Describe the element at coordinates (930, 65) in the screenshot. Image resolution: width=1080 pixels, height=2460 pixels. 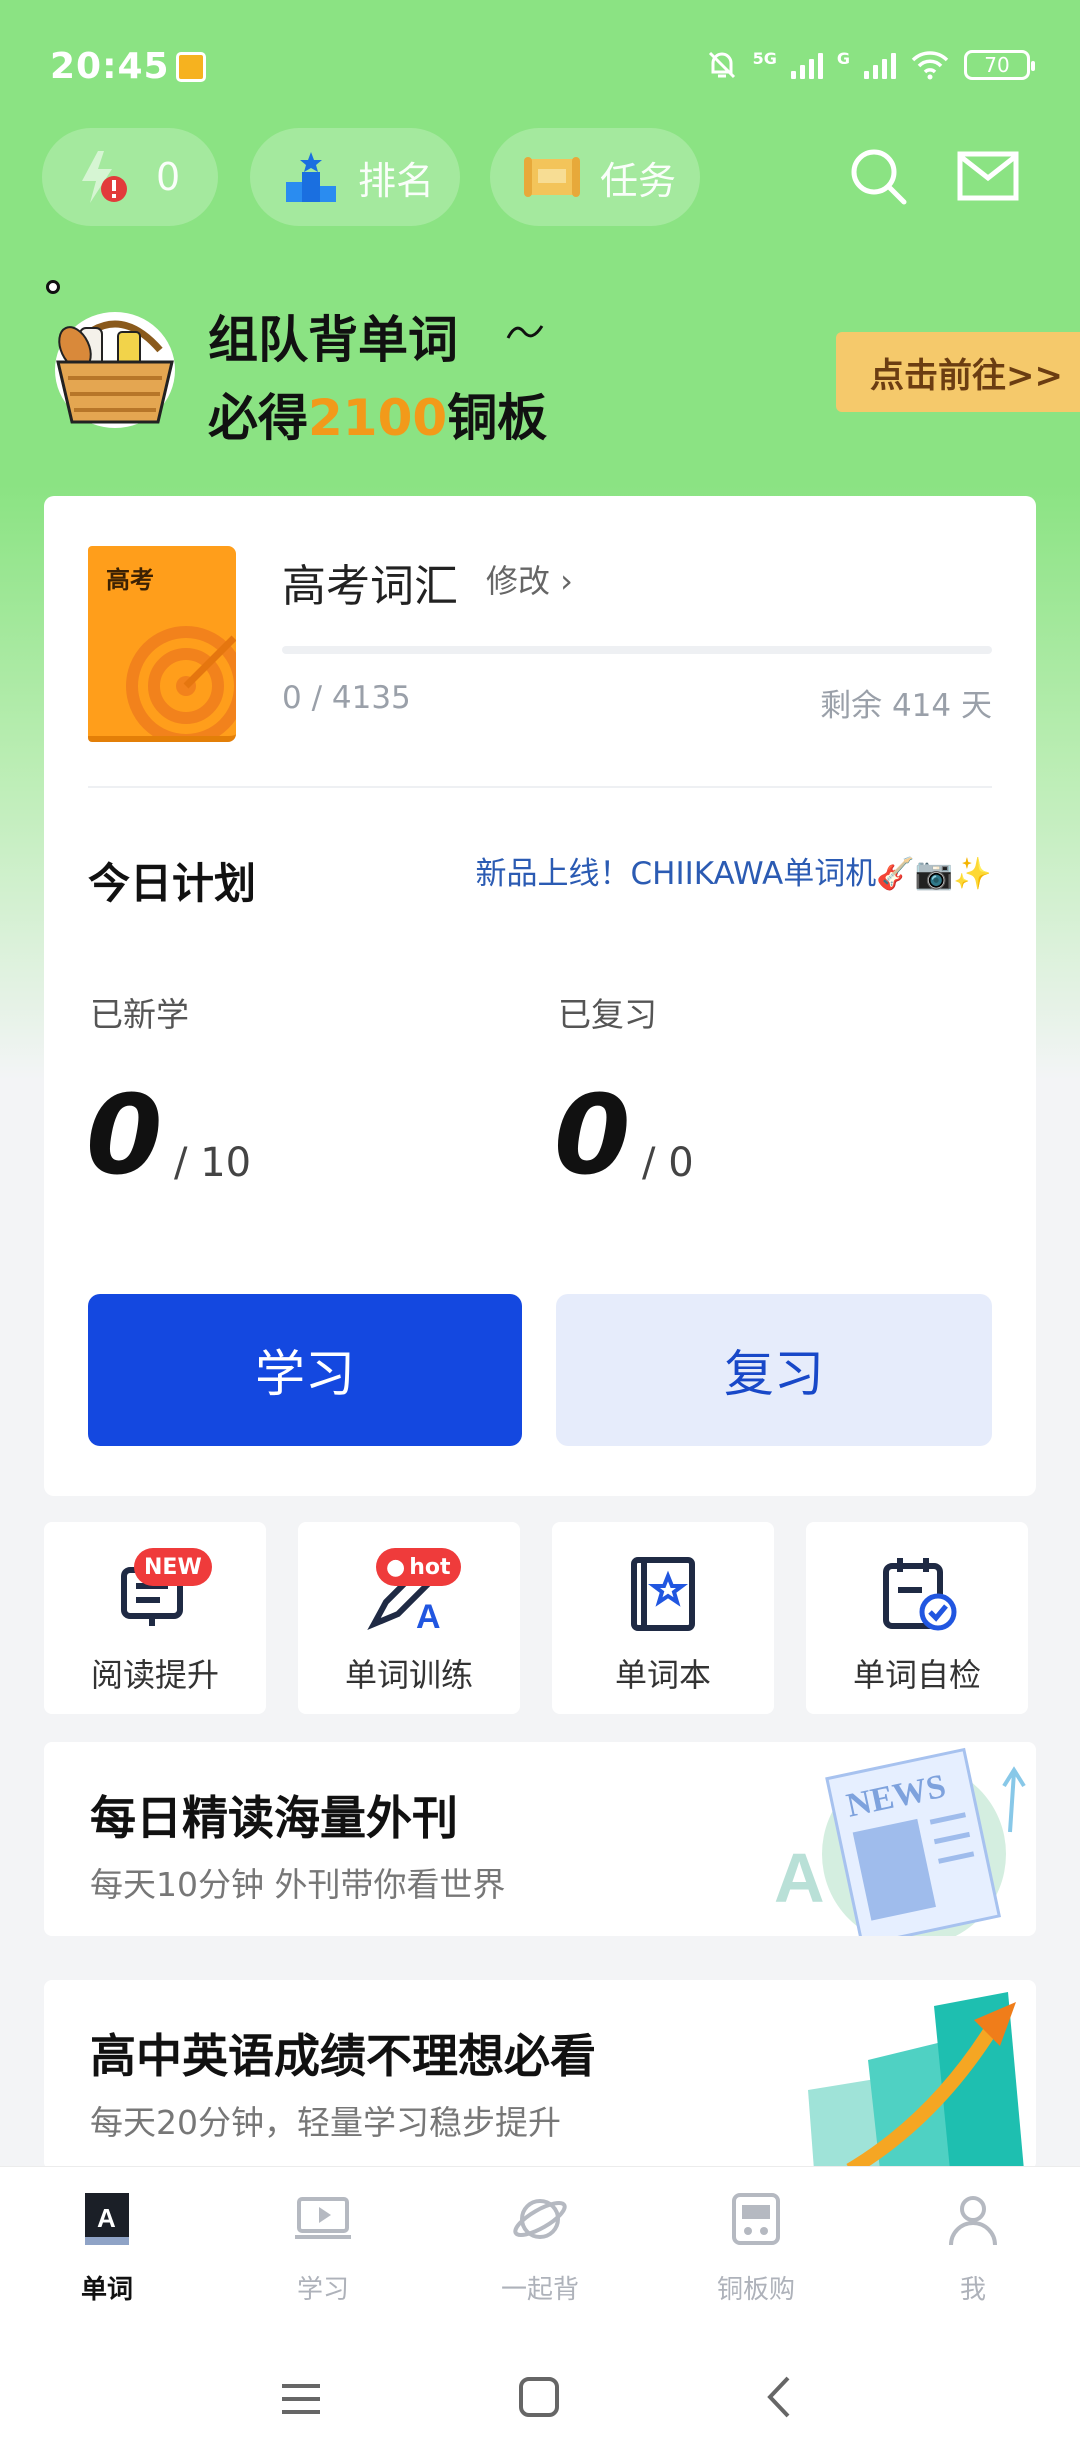
I see `wifi-icon` at that location.